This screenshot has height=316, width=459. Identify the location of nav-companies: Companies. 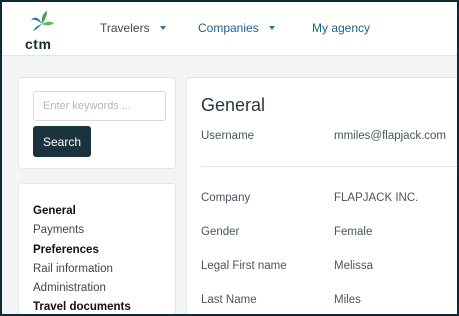
(236, 28).